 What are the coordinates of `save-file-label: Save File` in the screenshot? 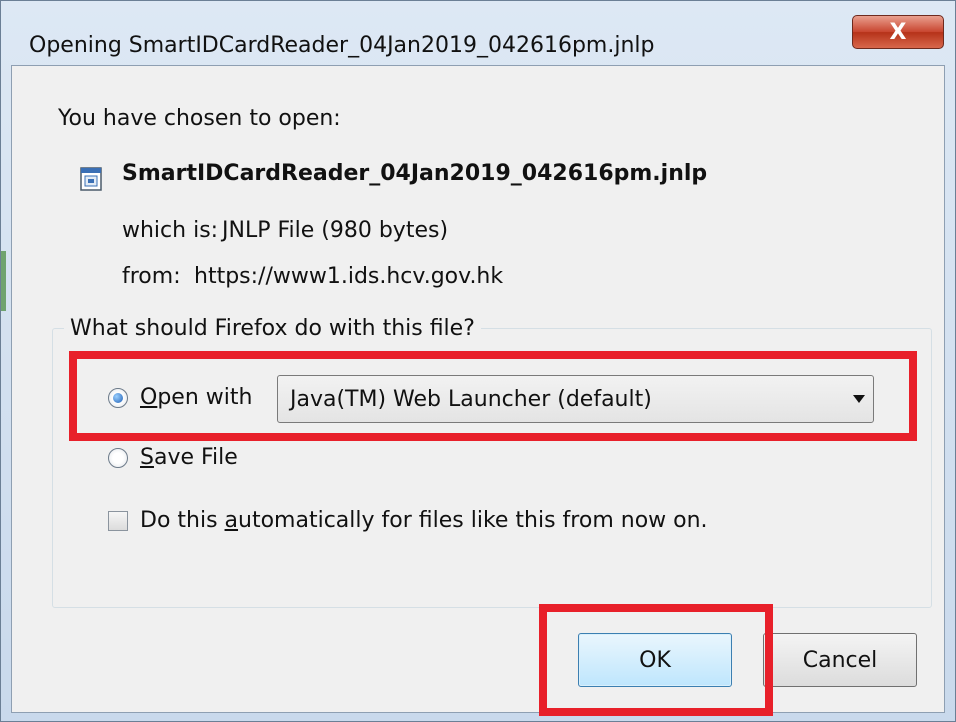 It's located at (189, 457).